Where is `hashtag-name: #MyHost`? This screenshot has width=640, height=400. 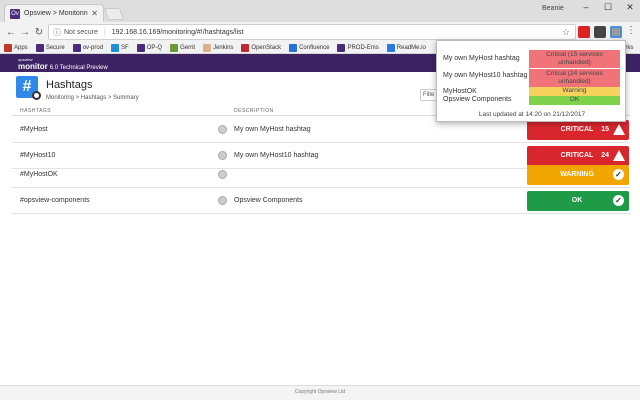 hashtag-name: #MyHost is located at coordinates (34, 129).